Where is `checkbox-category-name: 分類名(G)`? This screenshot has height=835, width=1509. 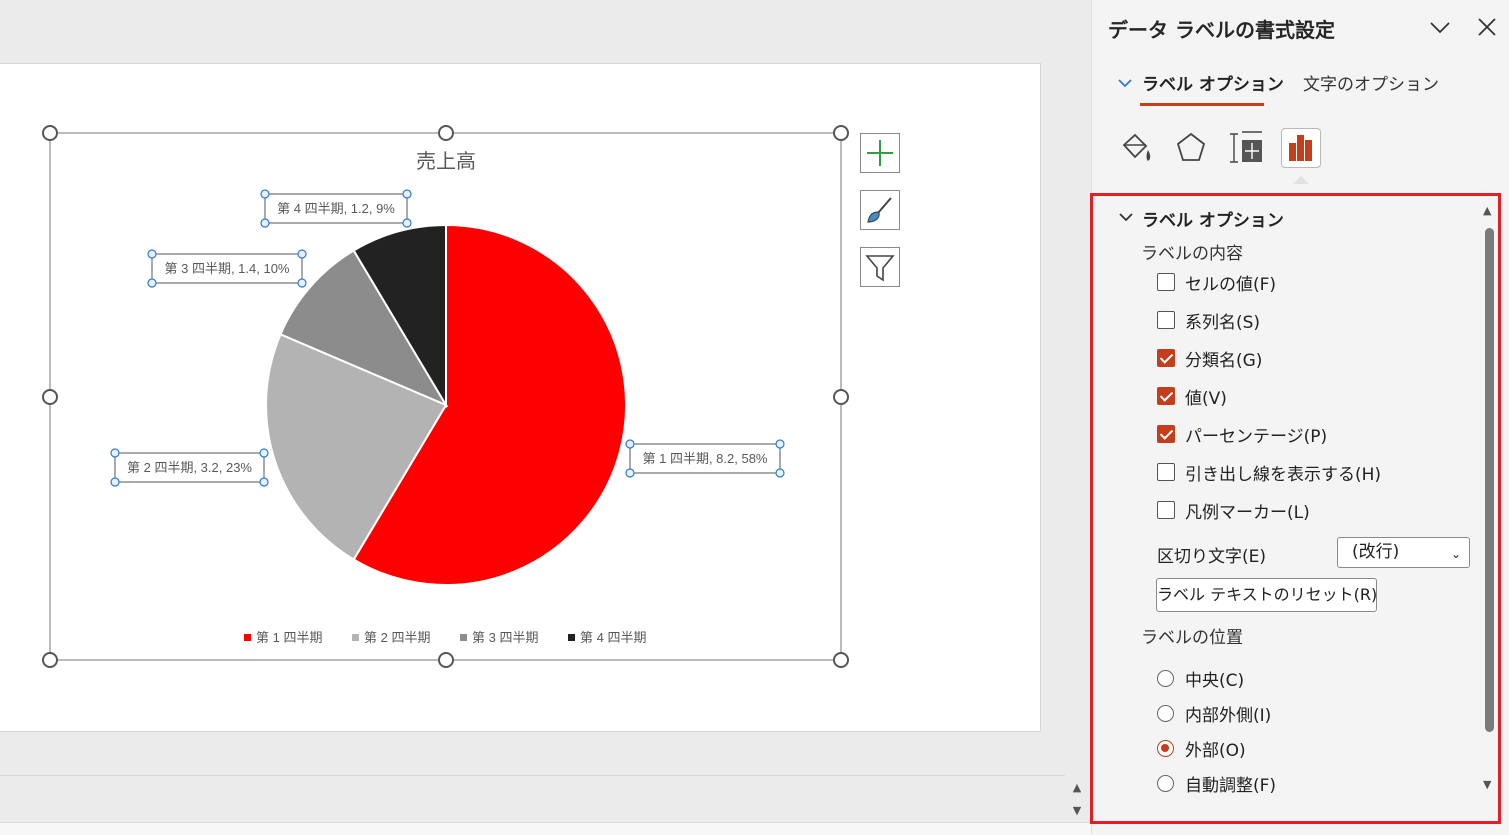 checkbox-category-name: 分類名(G) is located at coordinates (1209, 358).